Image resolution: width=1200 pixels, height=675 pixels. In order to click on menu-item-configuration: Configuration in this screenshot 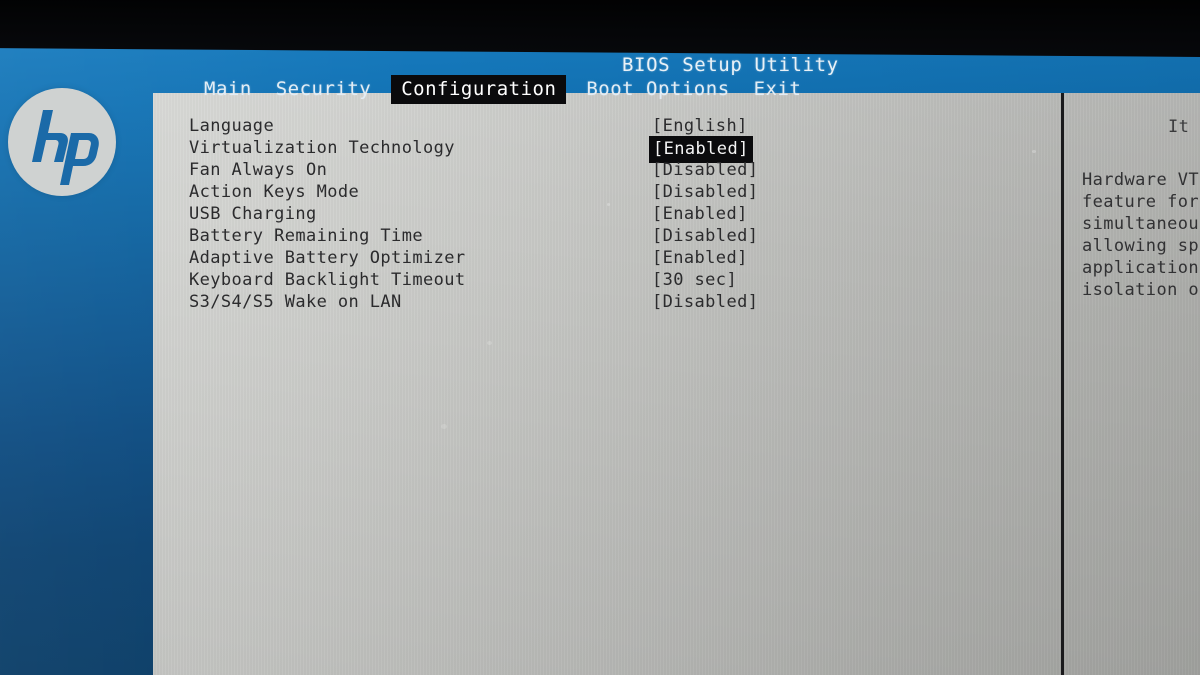, I will do `click(479, 89)`.